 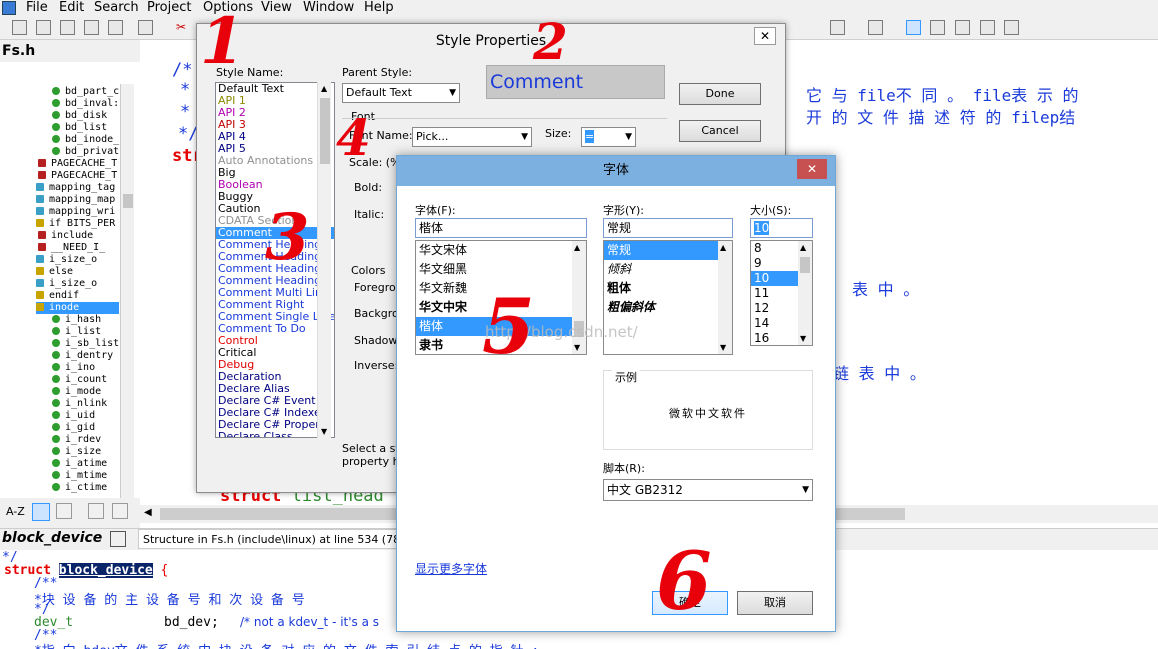 I want to click on symbol-item: bd_inode_, so click(x=85, y=140).